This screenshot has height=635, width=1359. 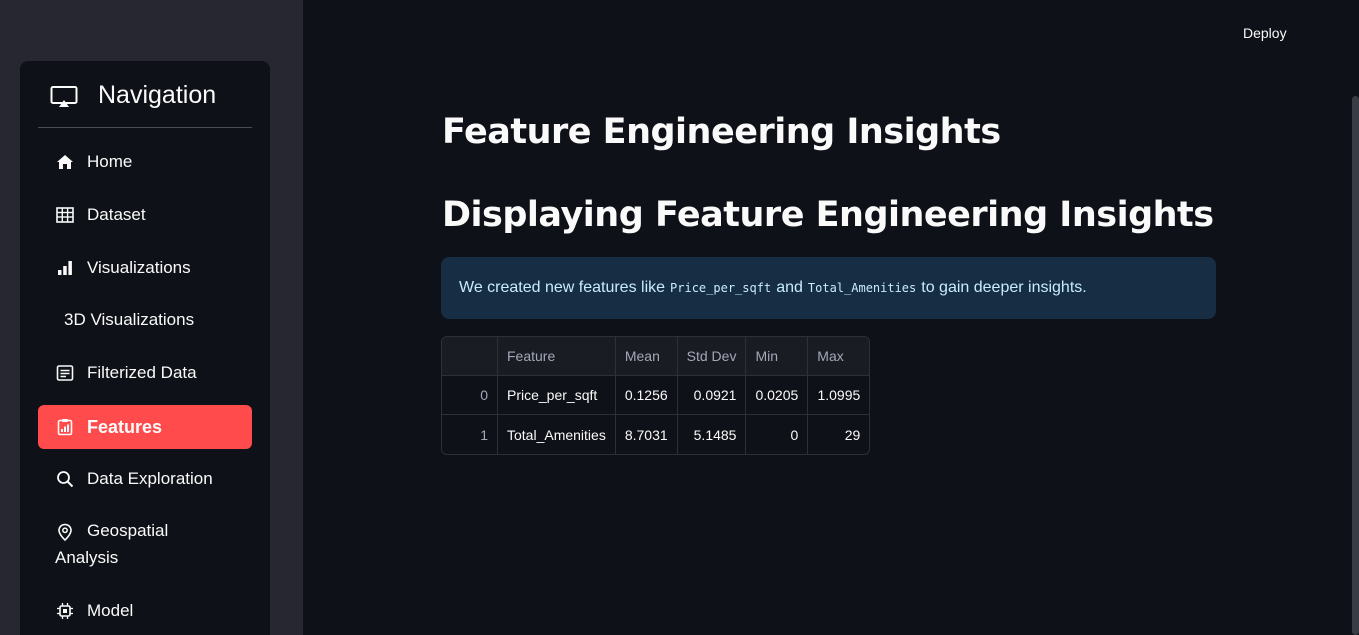 What do you see at coordinates (557, 395) in the screenshot?
I see `table-cell-feature: Price_per_sqft` at bounding box center [557, 395].